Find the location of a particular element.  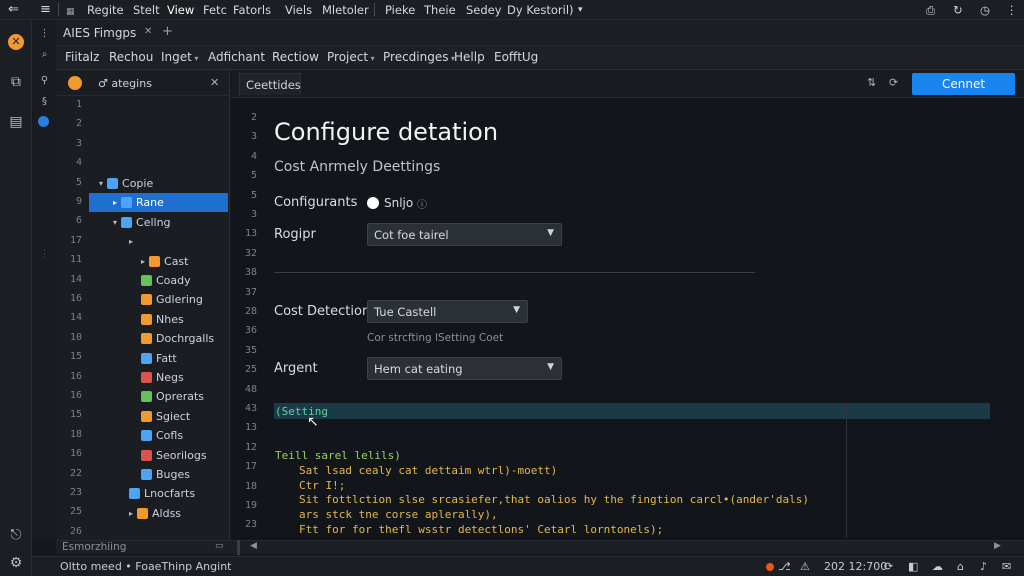

notification-icon: ◷ is located at coordinates (985, 10).